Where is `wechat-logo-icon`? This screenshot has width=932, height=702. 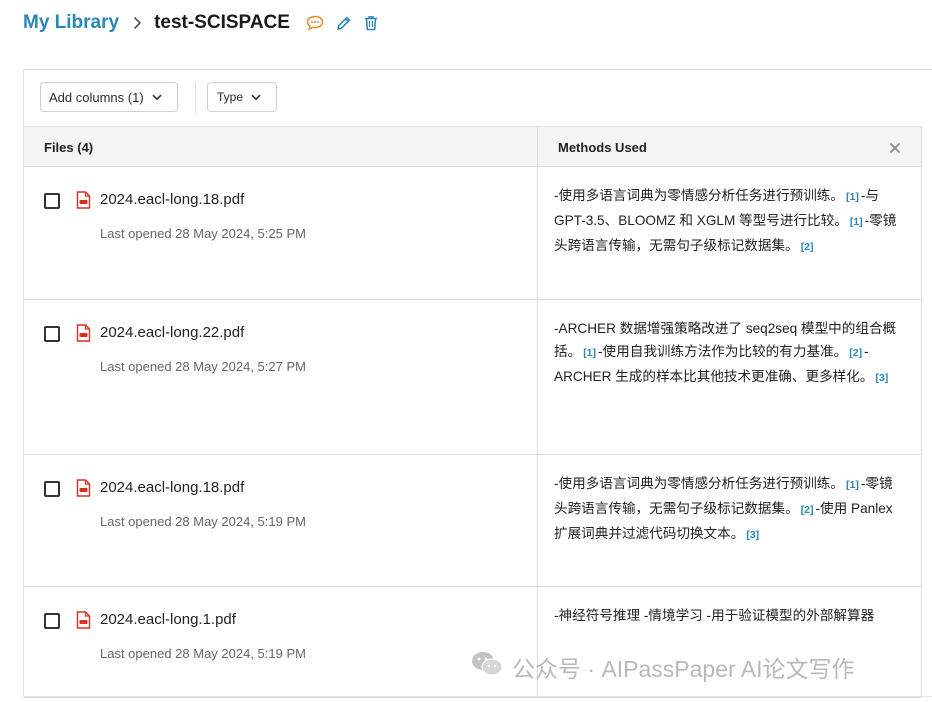
wechat-logo-icon is located at coordinates (487, 667).